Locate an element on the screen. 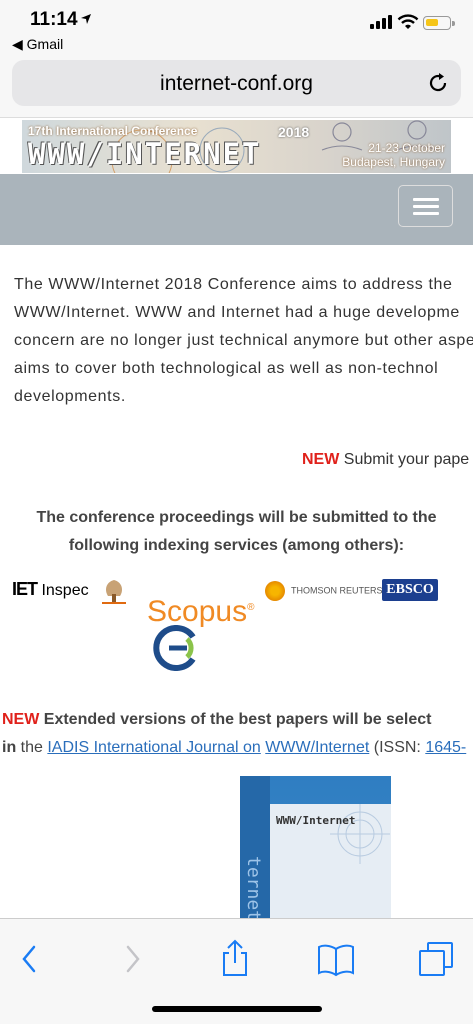 This screenshot has height=1024, width=473. banner-year: 2018 is located at coordinates (294, 132).